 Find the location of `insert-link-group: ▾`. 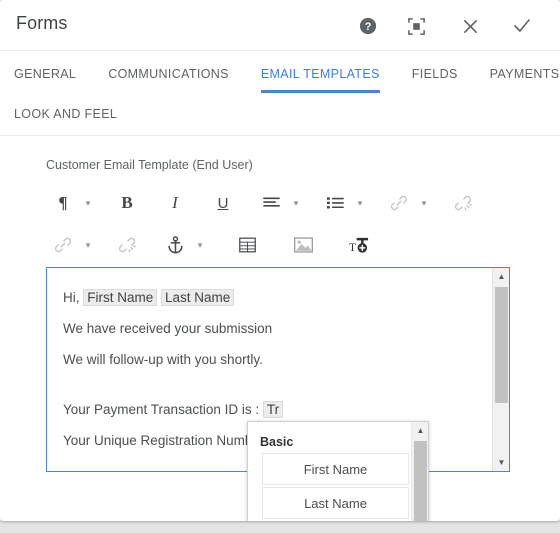

insert-link-group: ▾ is located at coordinates (407, 203).